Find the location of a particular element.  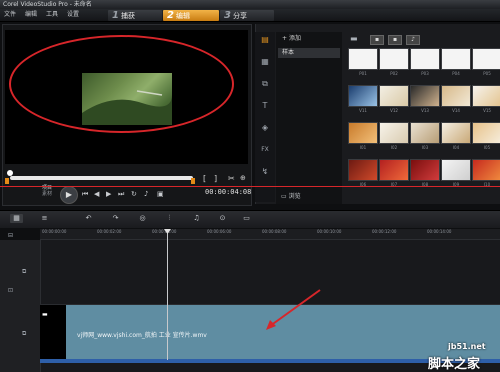

step-number: 2 is located at coordinates (170, 15).